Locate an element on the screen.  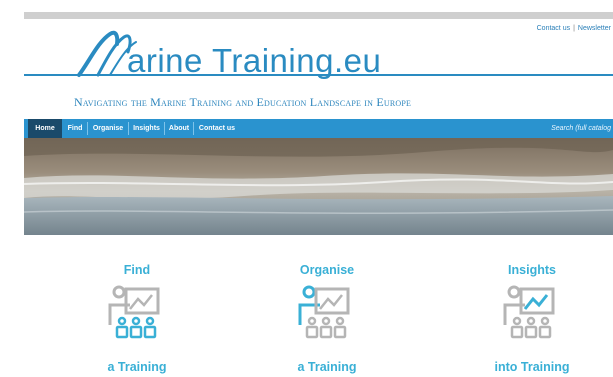
nav-item-insights: Insights is located at coordinates (146, 128).